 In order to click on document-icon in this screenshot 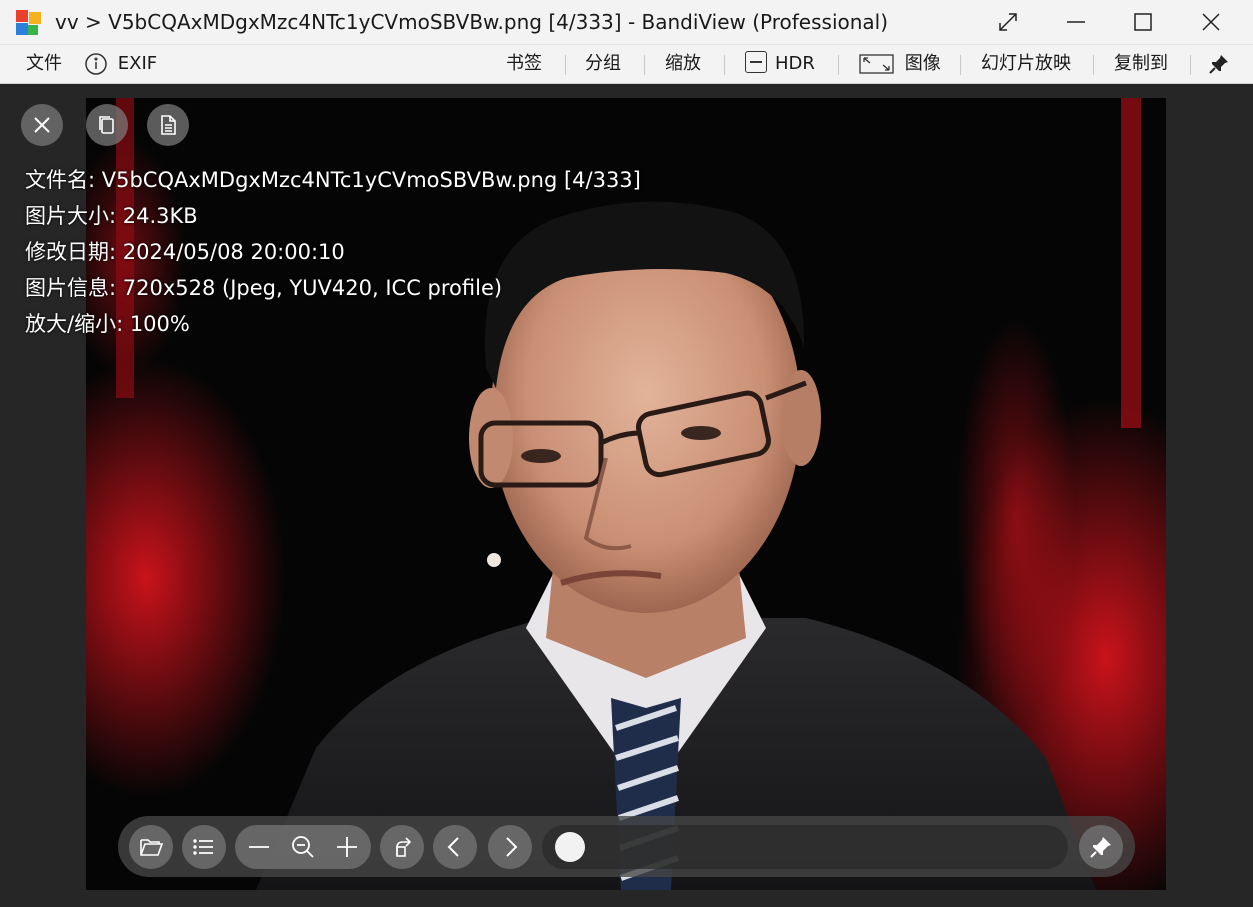, I will do `click(168, 125)`.